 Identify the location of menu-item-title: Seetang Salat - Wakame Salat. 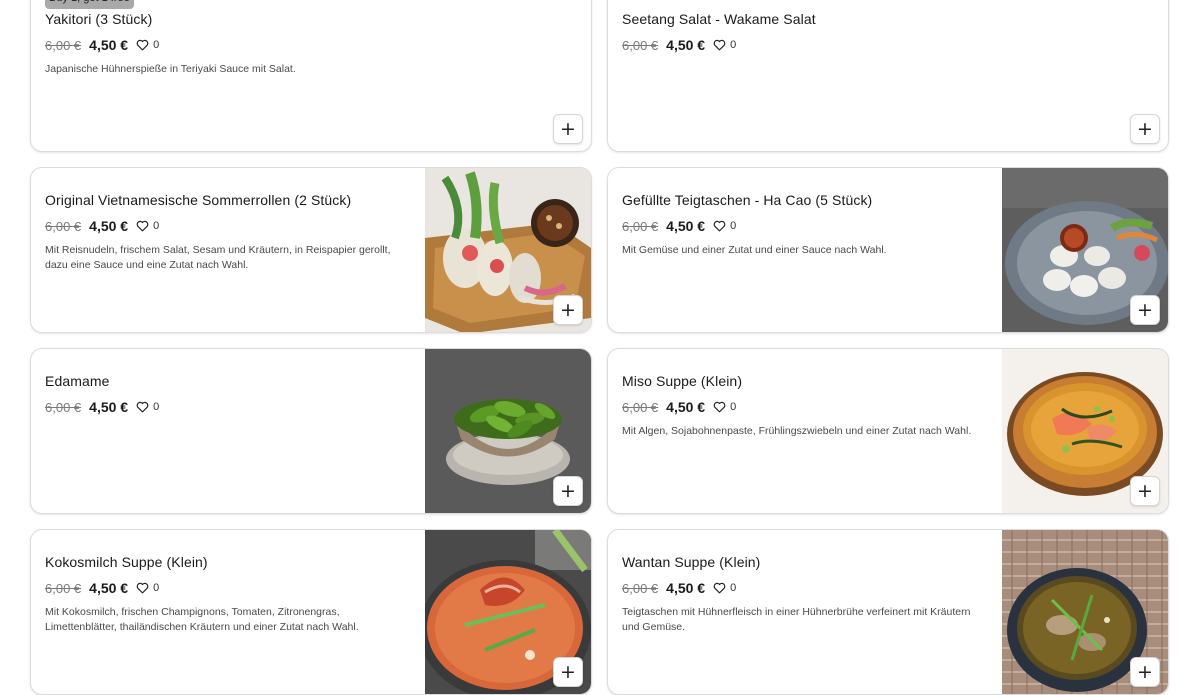
(719, 19).